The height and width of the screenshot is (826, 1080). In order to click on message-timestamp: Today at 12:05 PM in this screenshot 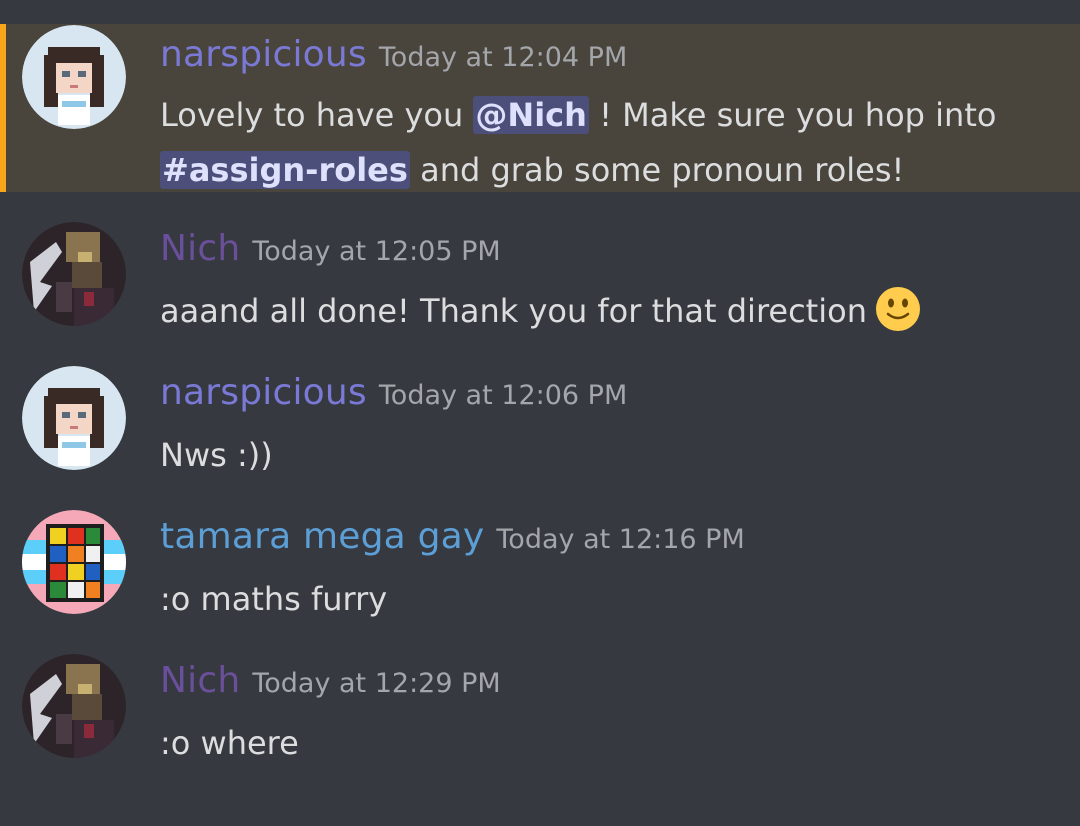, I will do `click(376, 251)`.